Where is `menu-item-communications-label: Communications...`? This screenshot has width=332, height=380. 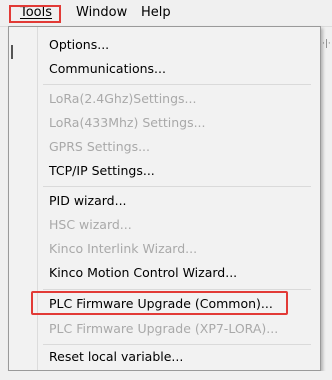
menu-item-communications-label: Communications... is located at coordinates (107, 68).